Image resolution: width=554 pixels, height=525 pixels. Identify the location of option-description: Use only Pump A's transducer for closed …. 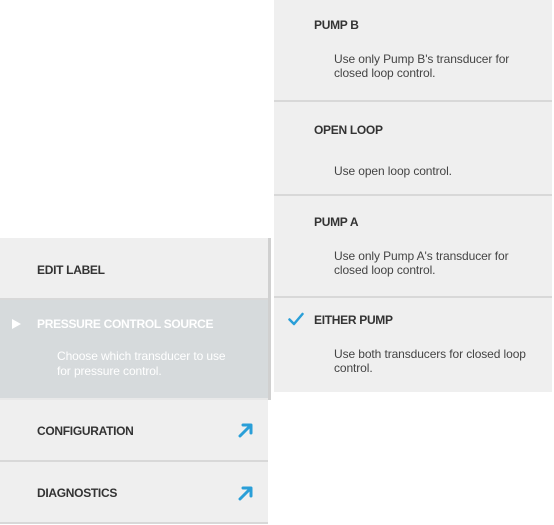
(421, 263).